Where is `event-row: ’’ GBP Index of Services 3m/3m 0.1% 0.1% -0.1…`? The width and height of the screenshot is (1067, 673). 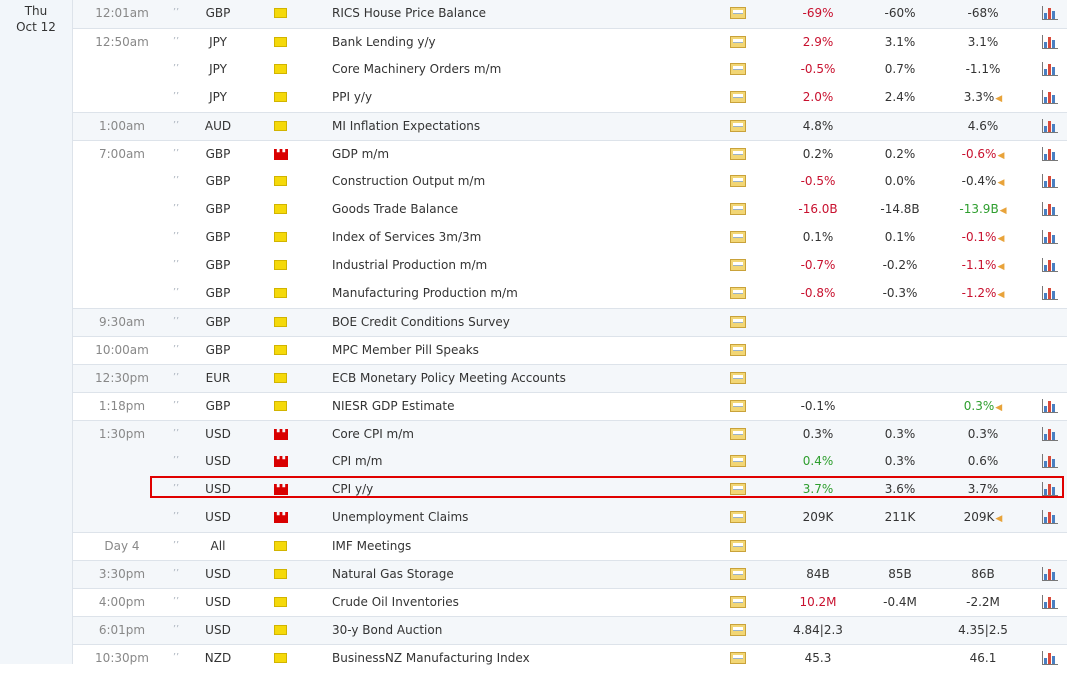 event-row: ’’ GBP Index of Services 3m/3m 0.1% 0.1% -0.1… is located at coordinates (570, 238).